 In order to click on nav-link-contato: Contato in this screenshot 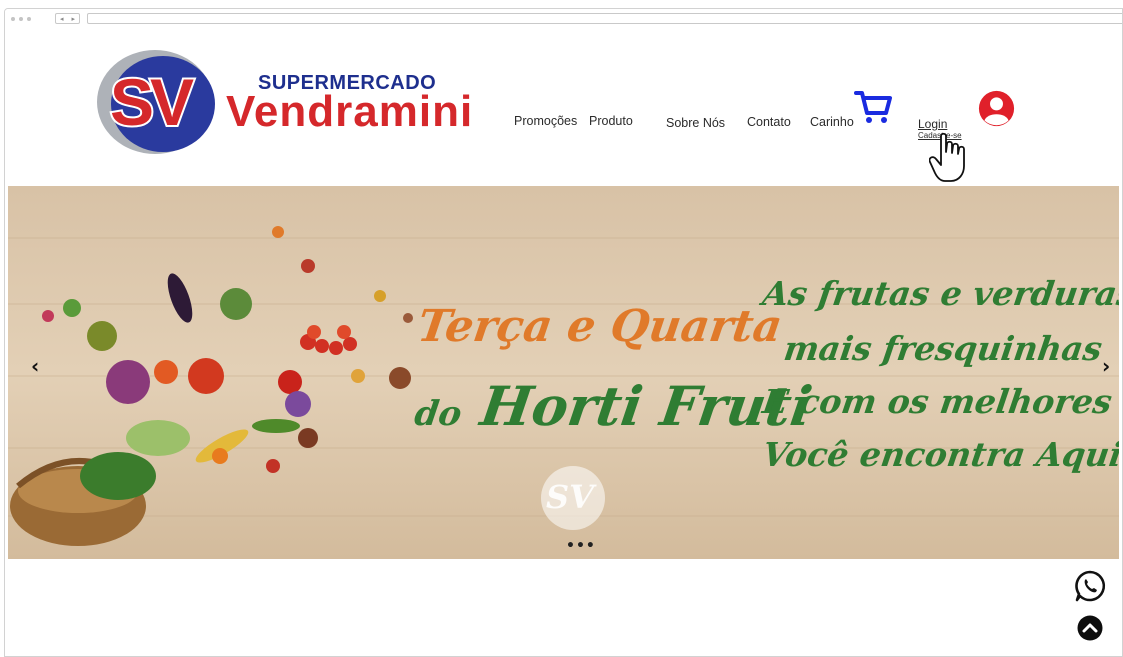, I will do `click(769, 122)`.